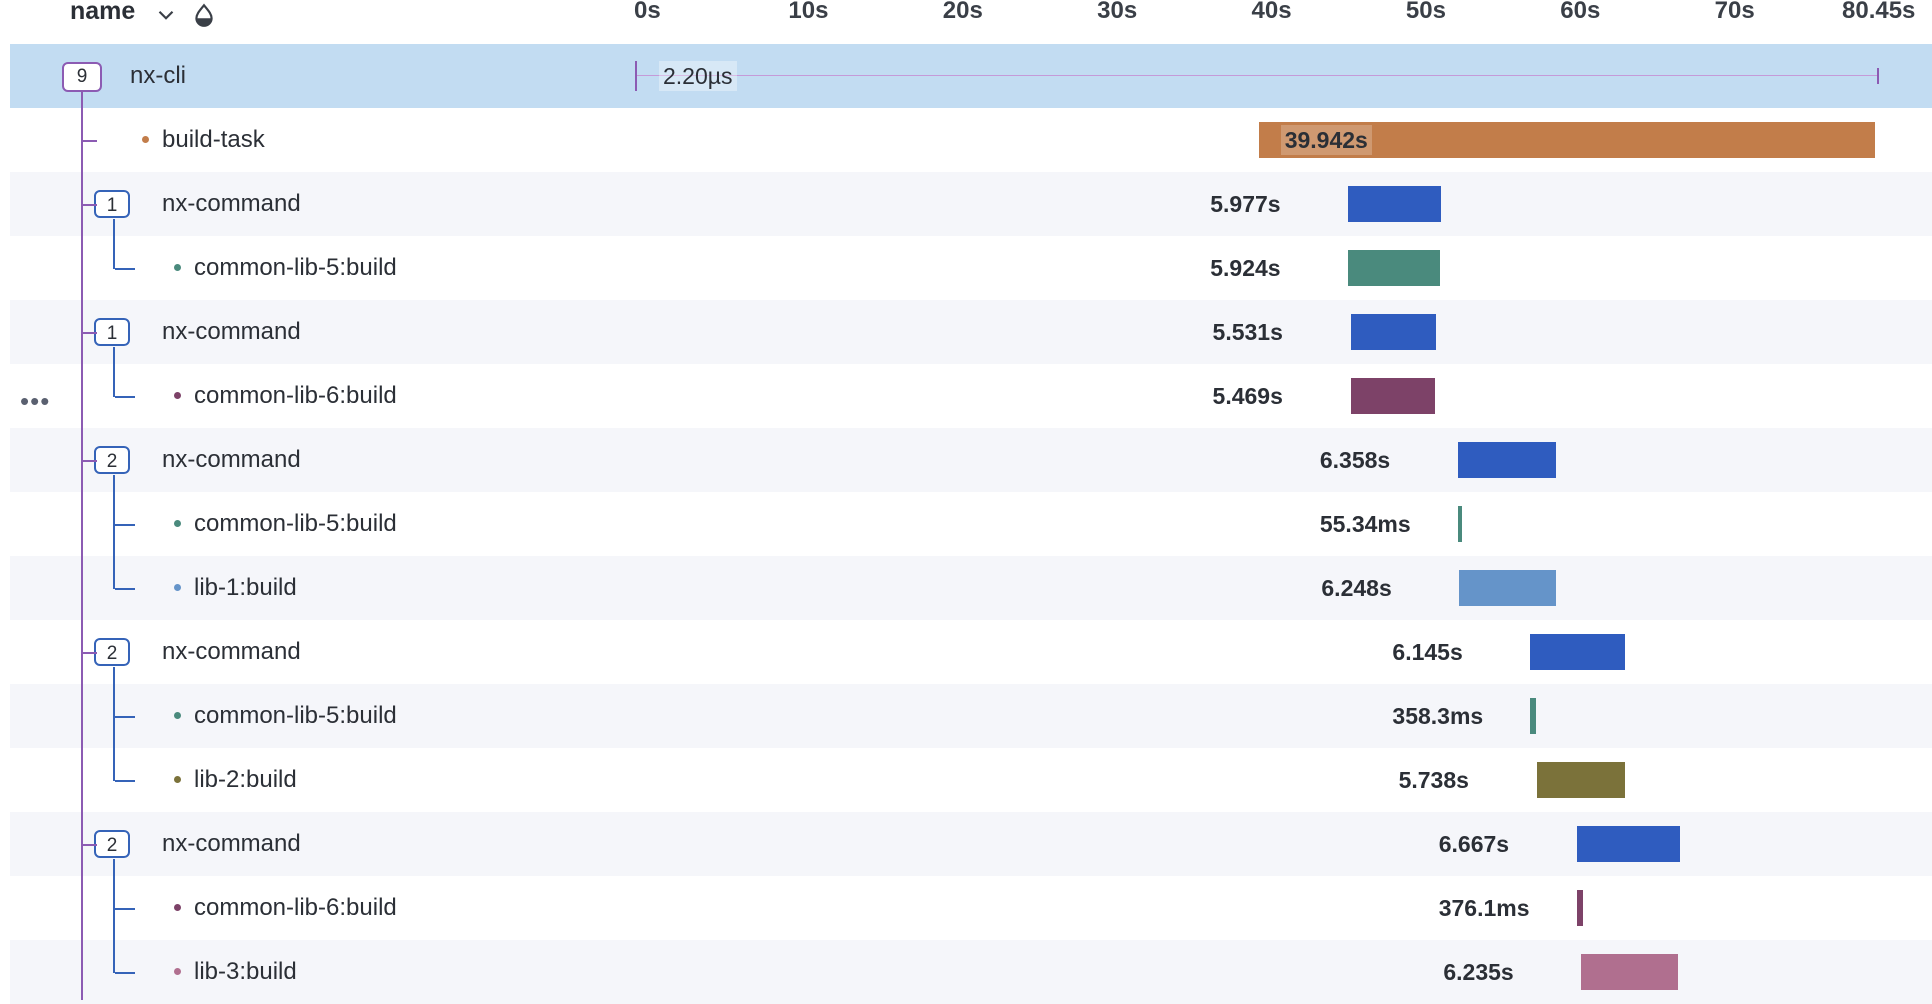 This screenshot has height=1004, width=1932. What do you see at coordinates (1433, 780) in the screenshot?
I see `span-duration-label: 5.738s` at bounding box center [1433, 780].